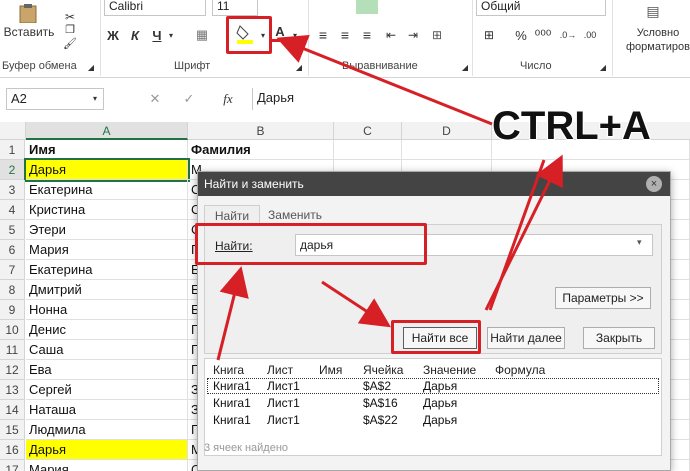 Image resolution: width=690 pixels, height=471 pixels. Describe the element at coordinates (517, 235) in the screenshot. I see `arrow-from-shortcut` at that location.